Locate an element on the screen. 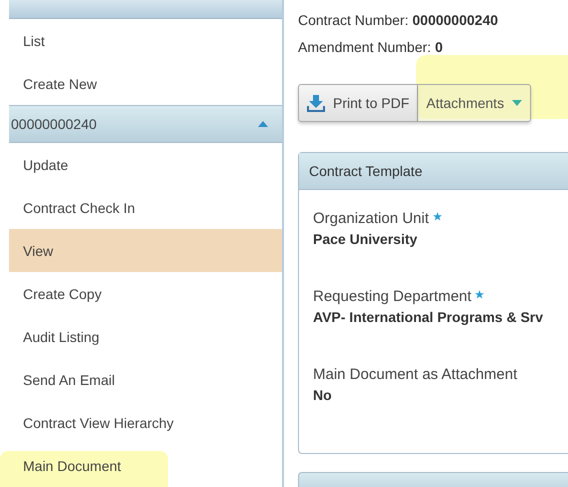 The width and height of the screenshot is (568, 487). field-value: Pace University is located at coordinates (365, 239).